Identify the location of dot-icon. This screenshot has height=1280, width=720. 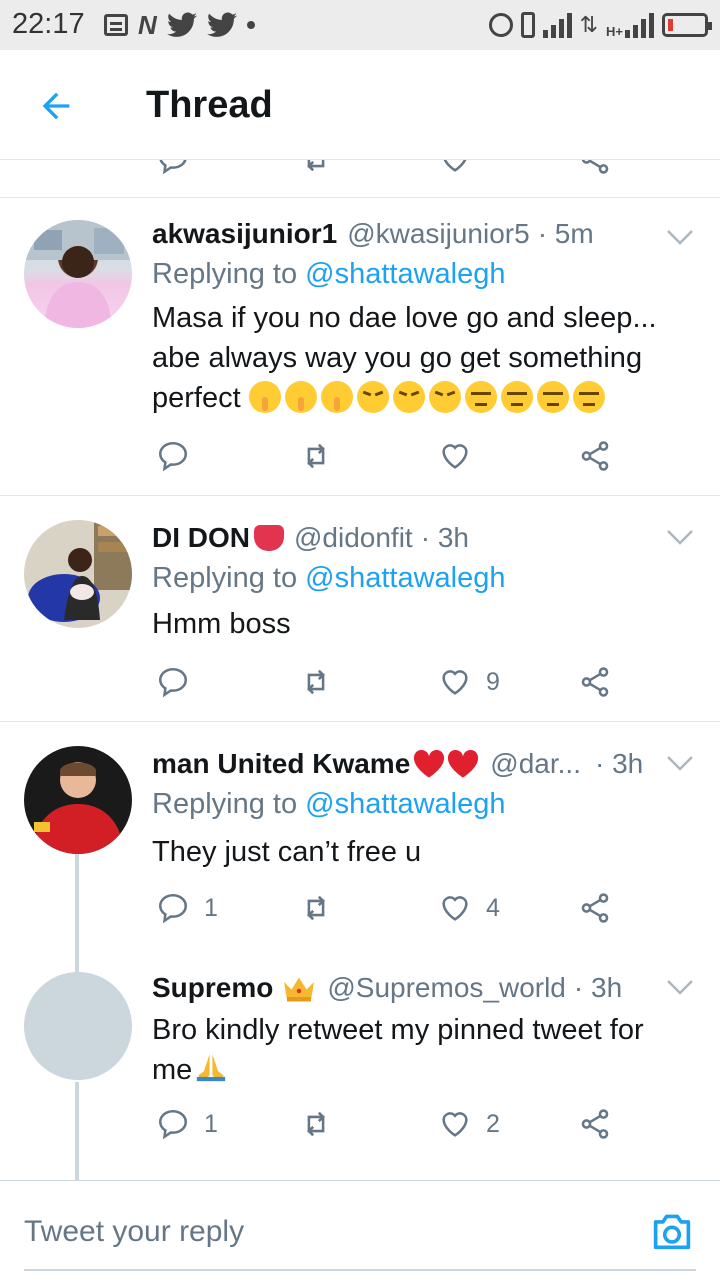
(250, 25).